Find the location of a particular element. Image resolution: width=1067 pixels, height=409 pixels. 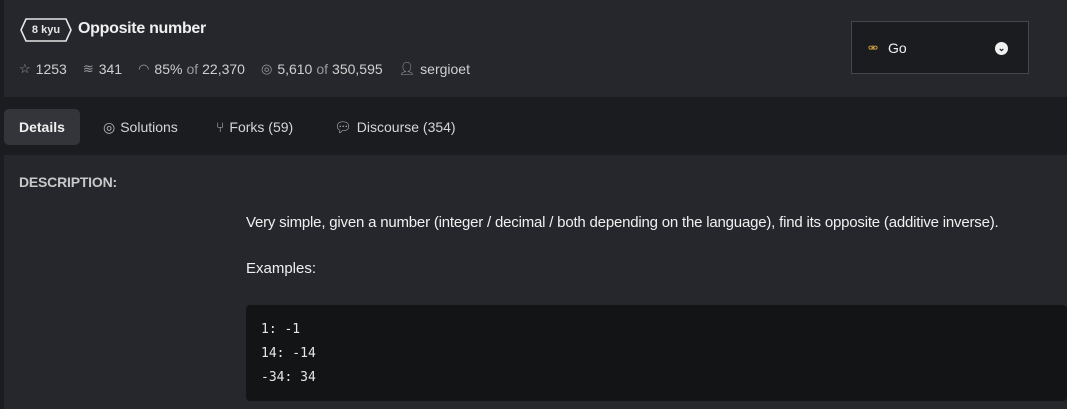

attempts-count: 350,595 is located at coordinates (357, 69).